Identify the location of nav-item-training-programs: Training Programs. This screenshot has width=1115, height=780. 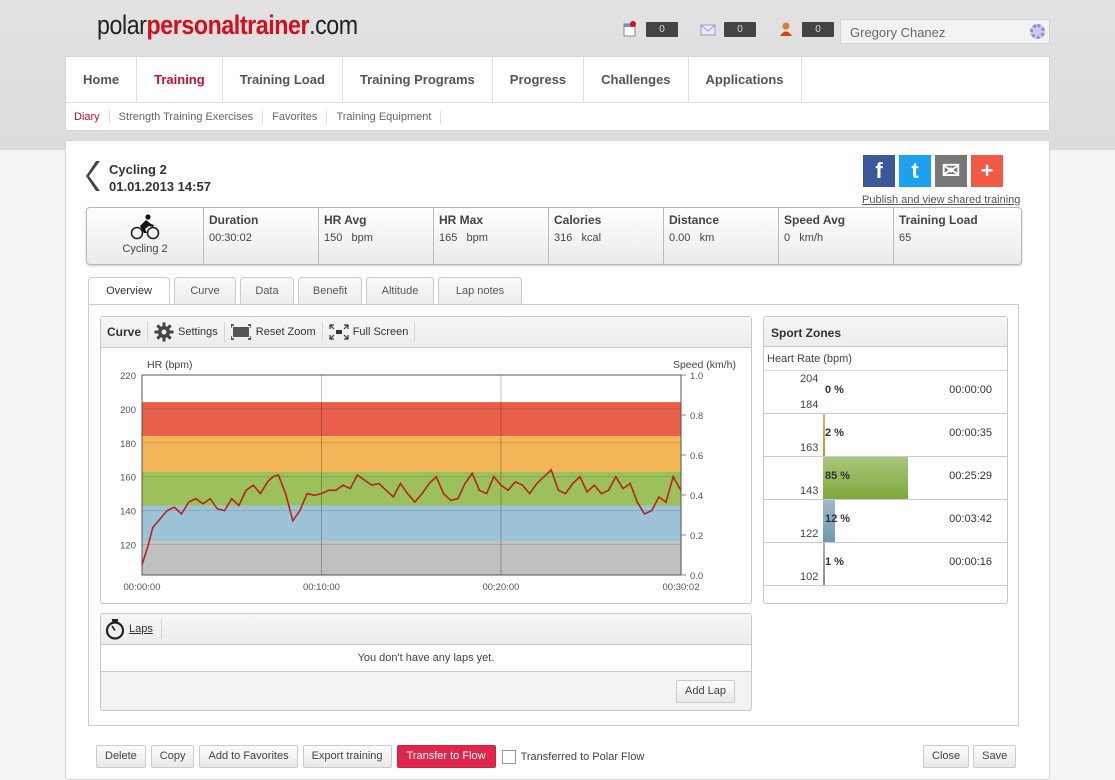
(418, 79).